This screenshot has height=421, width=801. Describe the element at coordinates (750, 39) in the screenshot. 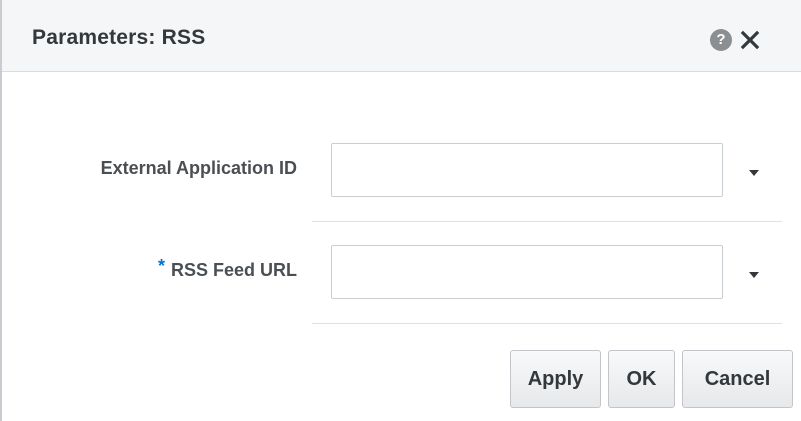

I see `close-icon` at that location.